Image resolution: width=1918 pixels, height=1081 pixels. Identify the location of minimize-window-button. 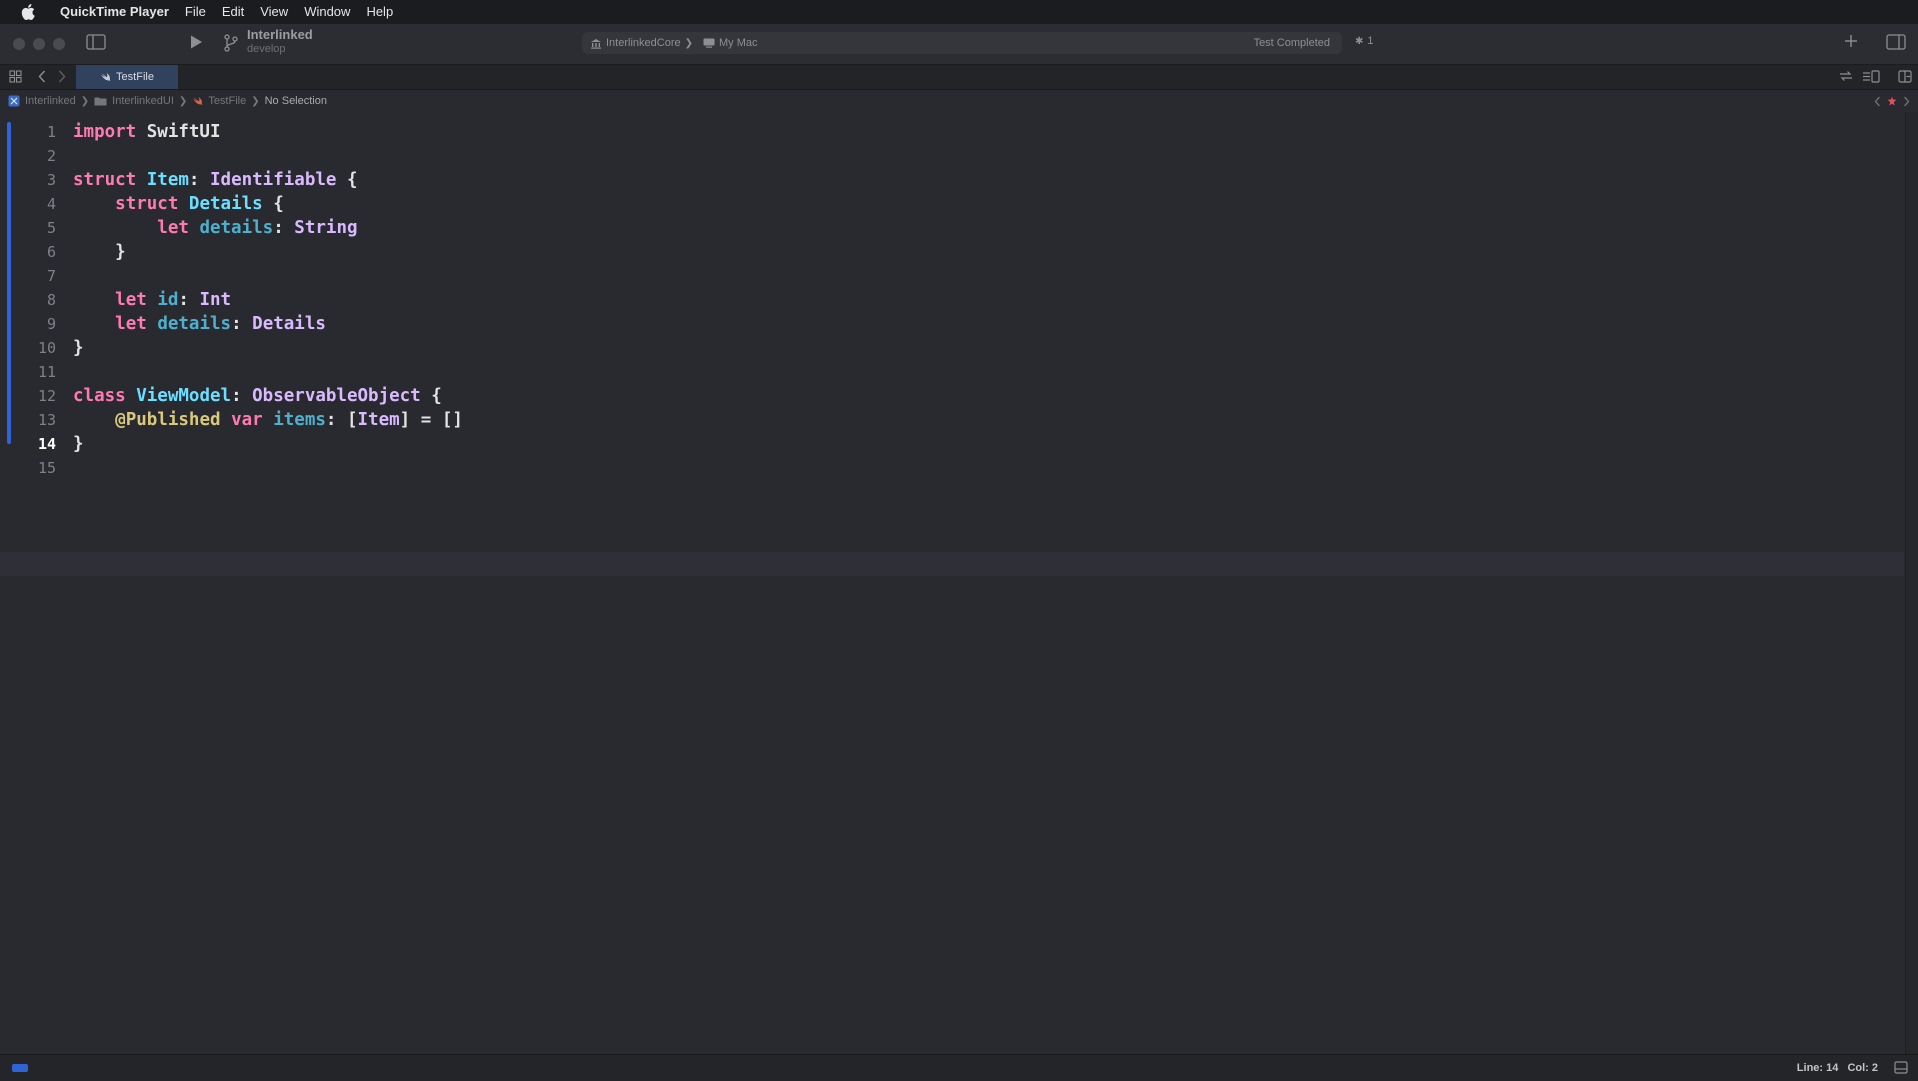
(39, 44).